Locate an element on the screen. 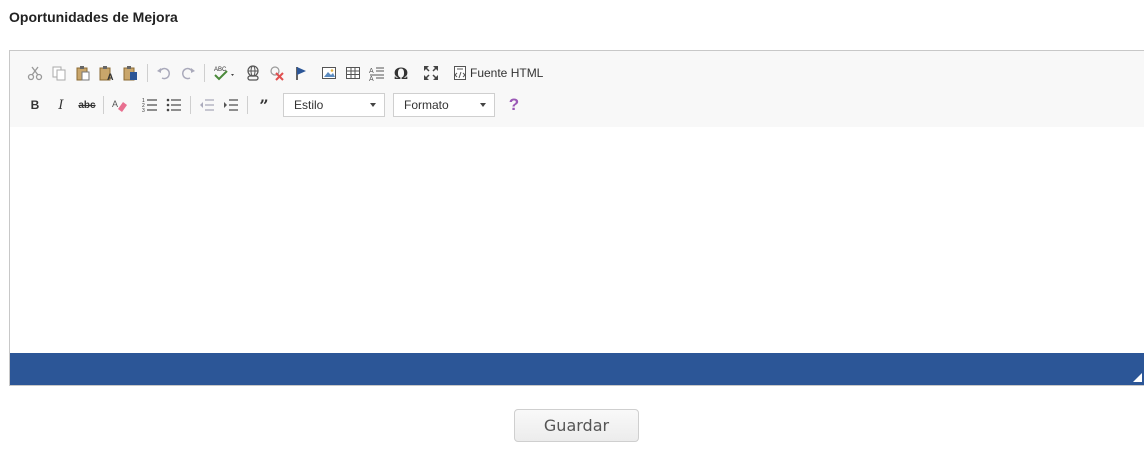 The width and height of the screenshot is (1145, 458). toolbar-row-1: A ABC A A Ω Fuente HTML is located at coordinates (283, 73).